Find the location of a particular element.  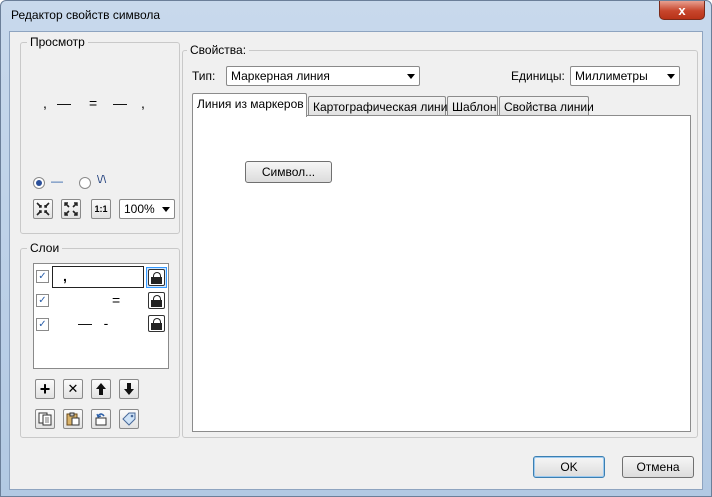

tag-icon is located at coordinates (129, 419).